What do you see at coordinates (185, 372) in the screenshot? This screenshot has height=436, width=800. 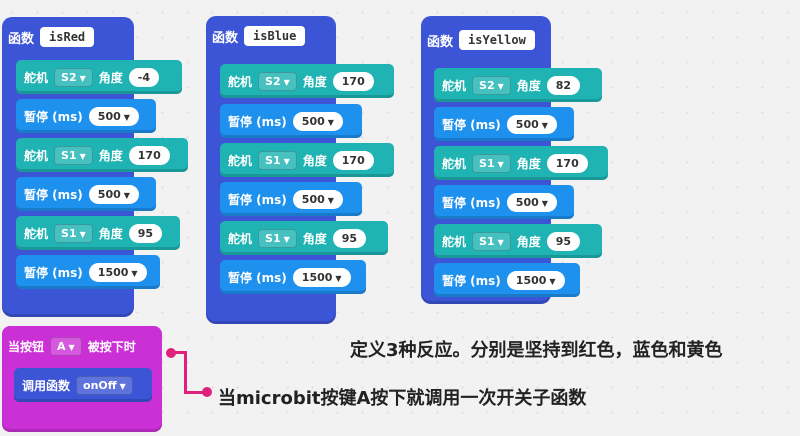 I see `connector-line-v` at bounding box center [185, 372].